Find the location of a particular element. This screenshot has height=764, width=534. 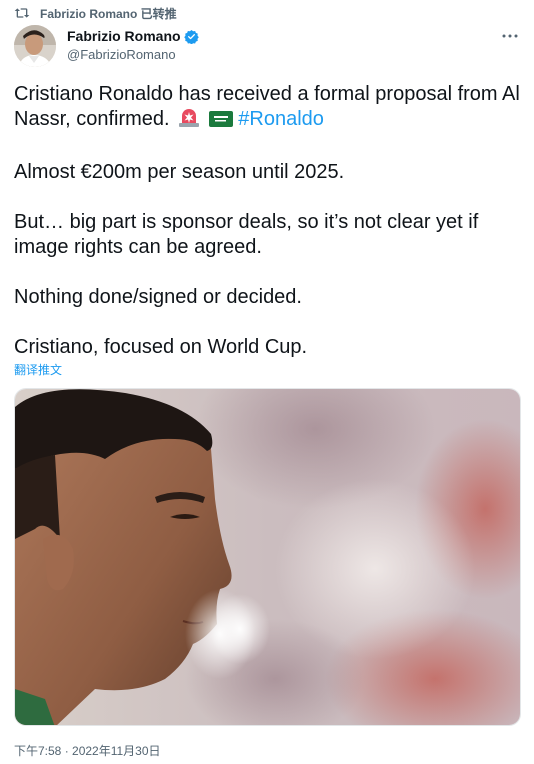

translate-tweet-link: 翻译推文 is located at coordinates (38, 369).